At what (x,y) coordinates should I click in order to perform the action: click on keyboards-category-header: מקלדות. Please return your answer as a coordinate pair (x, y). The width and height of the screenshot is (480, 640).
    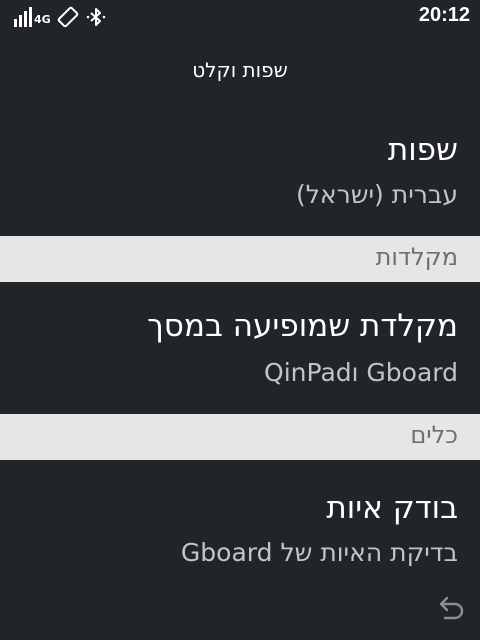
    Looking at the image, I should click on (240, 259).